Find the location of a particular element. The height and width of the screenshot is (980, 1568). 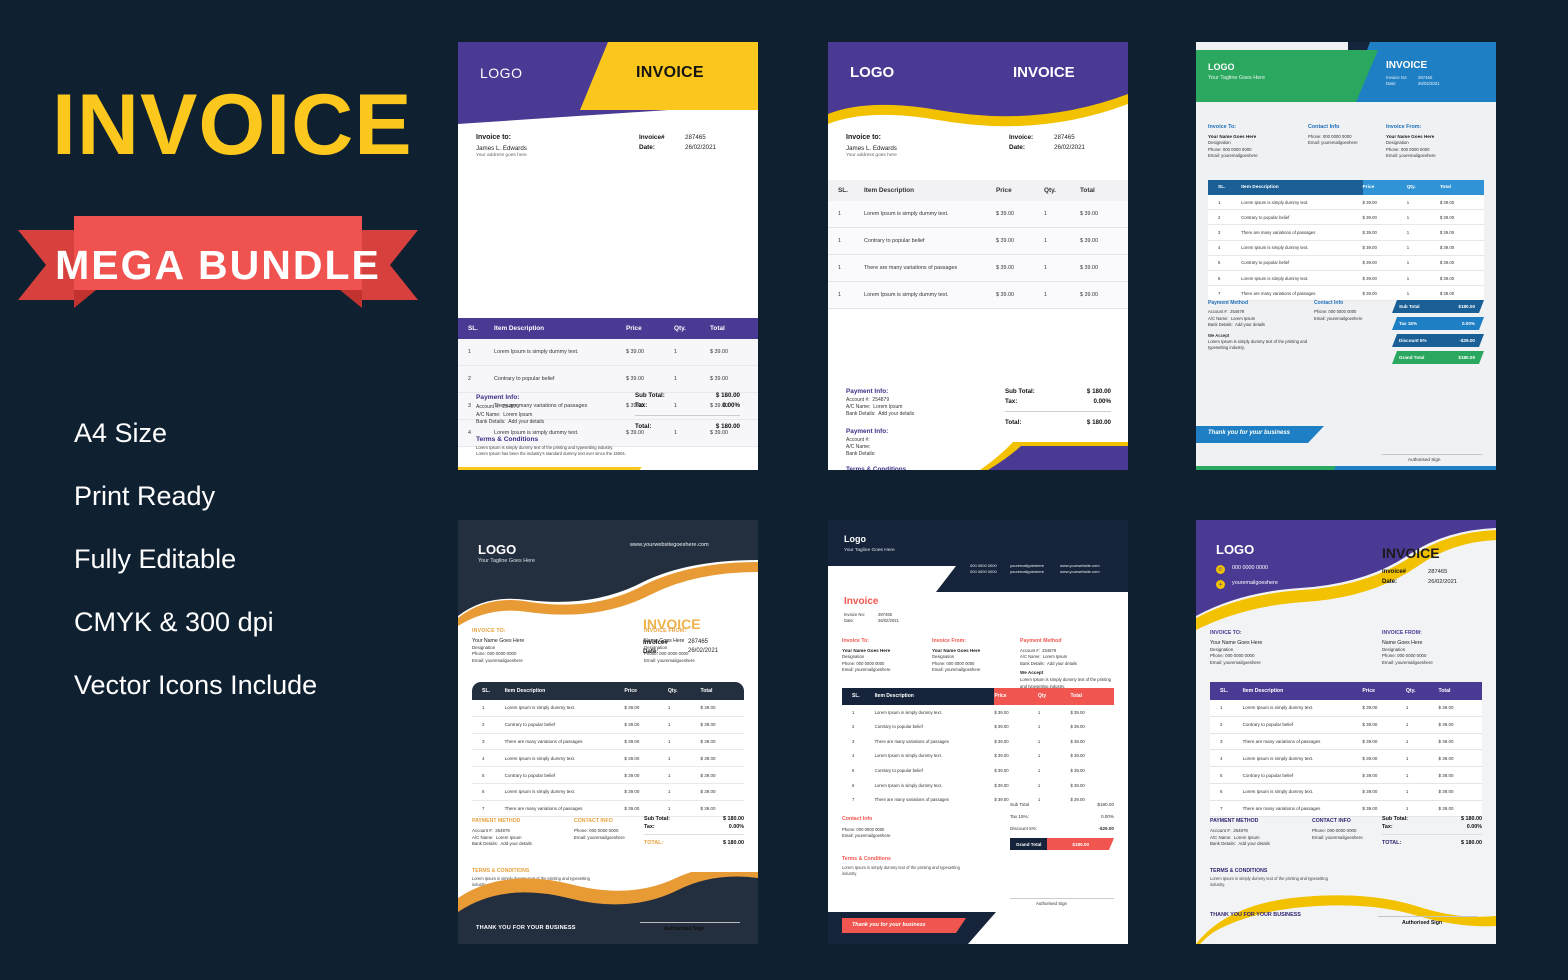

client-name: Your Name Goes Here is located at coordinates (1232, 136).